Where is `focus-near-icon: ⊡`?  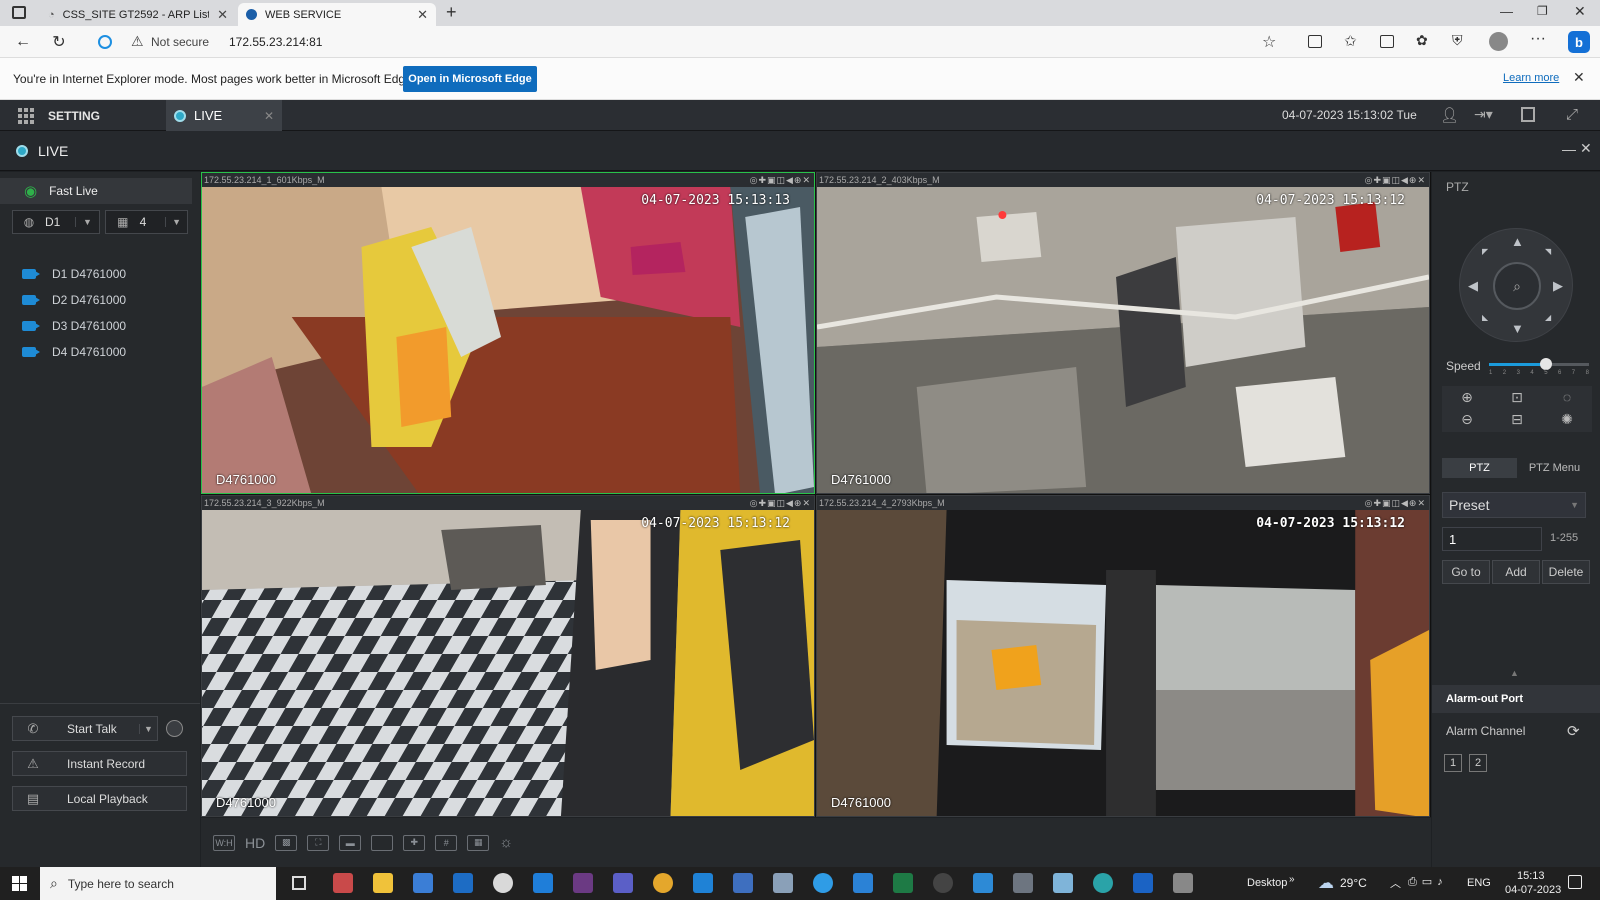 focus-near-icon: ⊡ is located at coordinates (1517, 397).